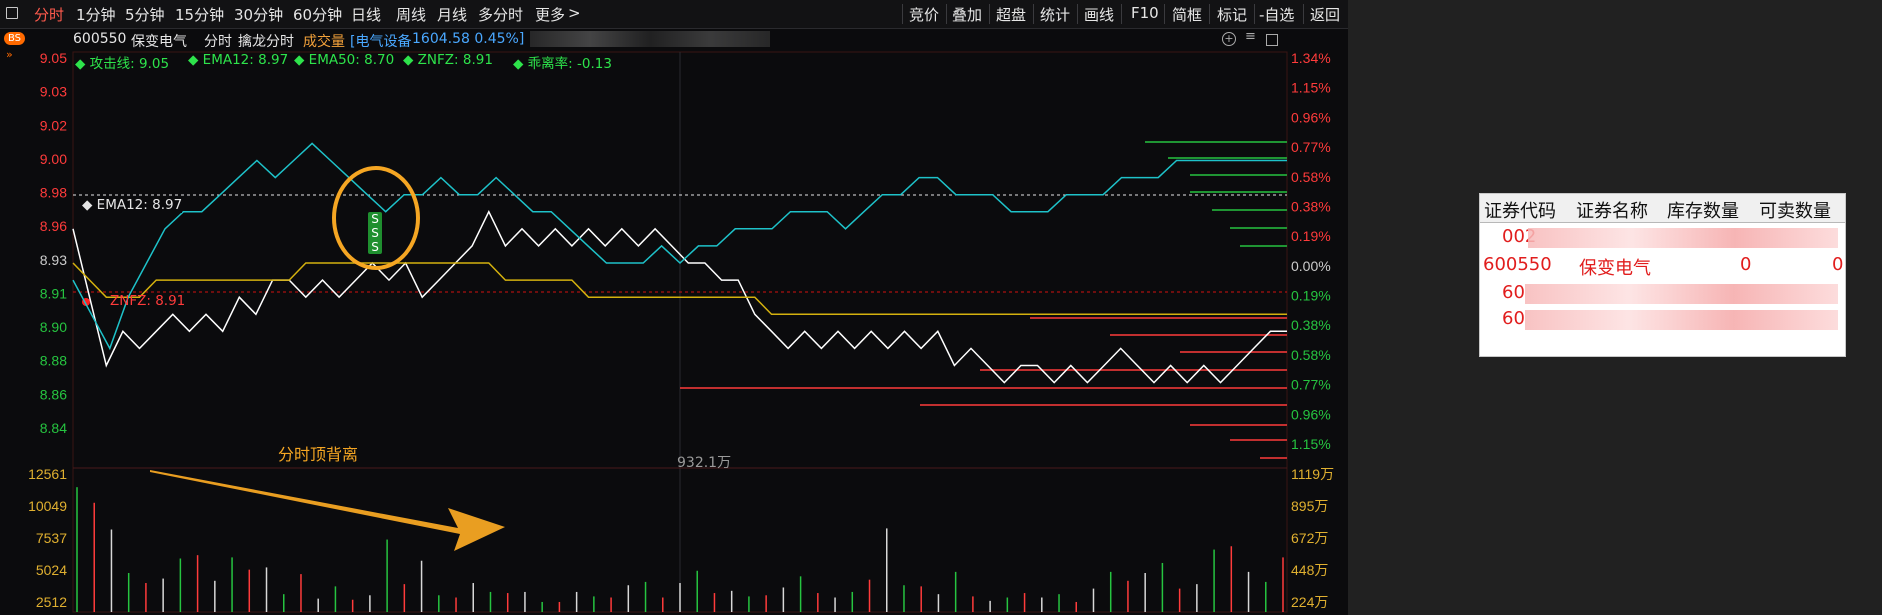 This screenshot has height=615, width=1882. Describe the element at coordinates (51, 602) in the screenshot. I see `volume-tick-label: 2512` at that location.